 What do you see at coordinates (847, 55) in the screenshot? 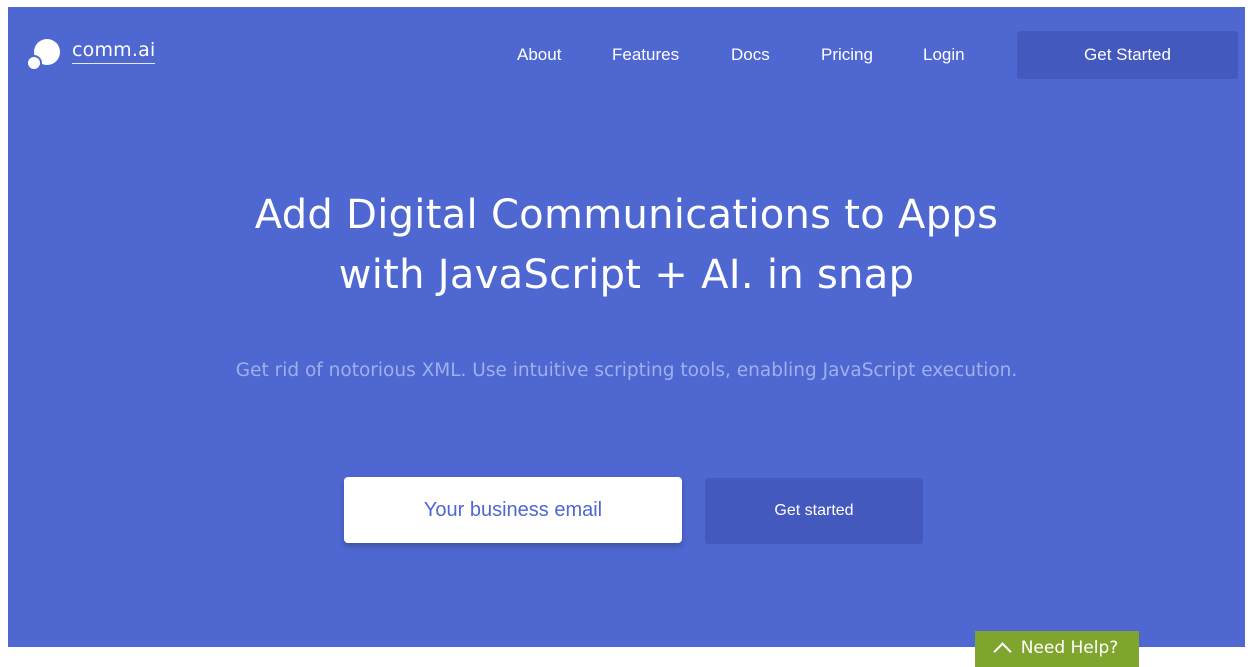
I see `nav-link-pricing: Pricing` at bounding box center [847, 55].